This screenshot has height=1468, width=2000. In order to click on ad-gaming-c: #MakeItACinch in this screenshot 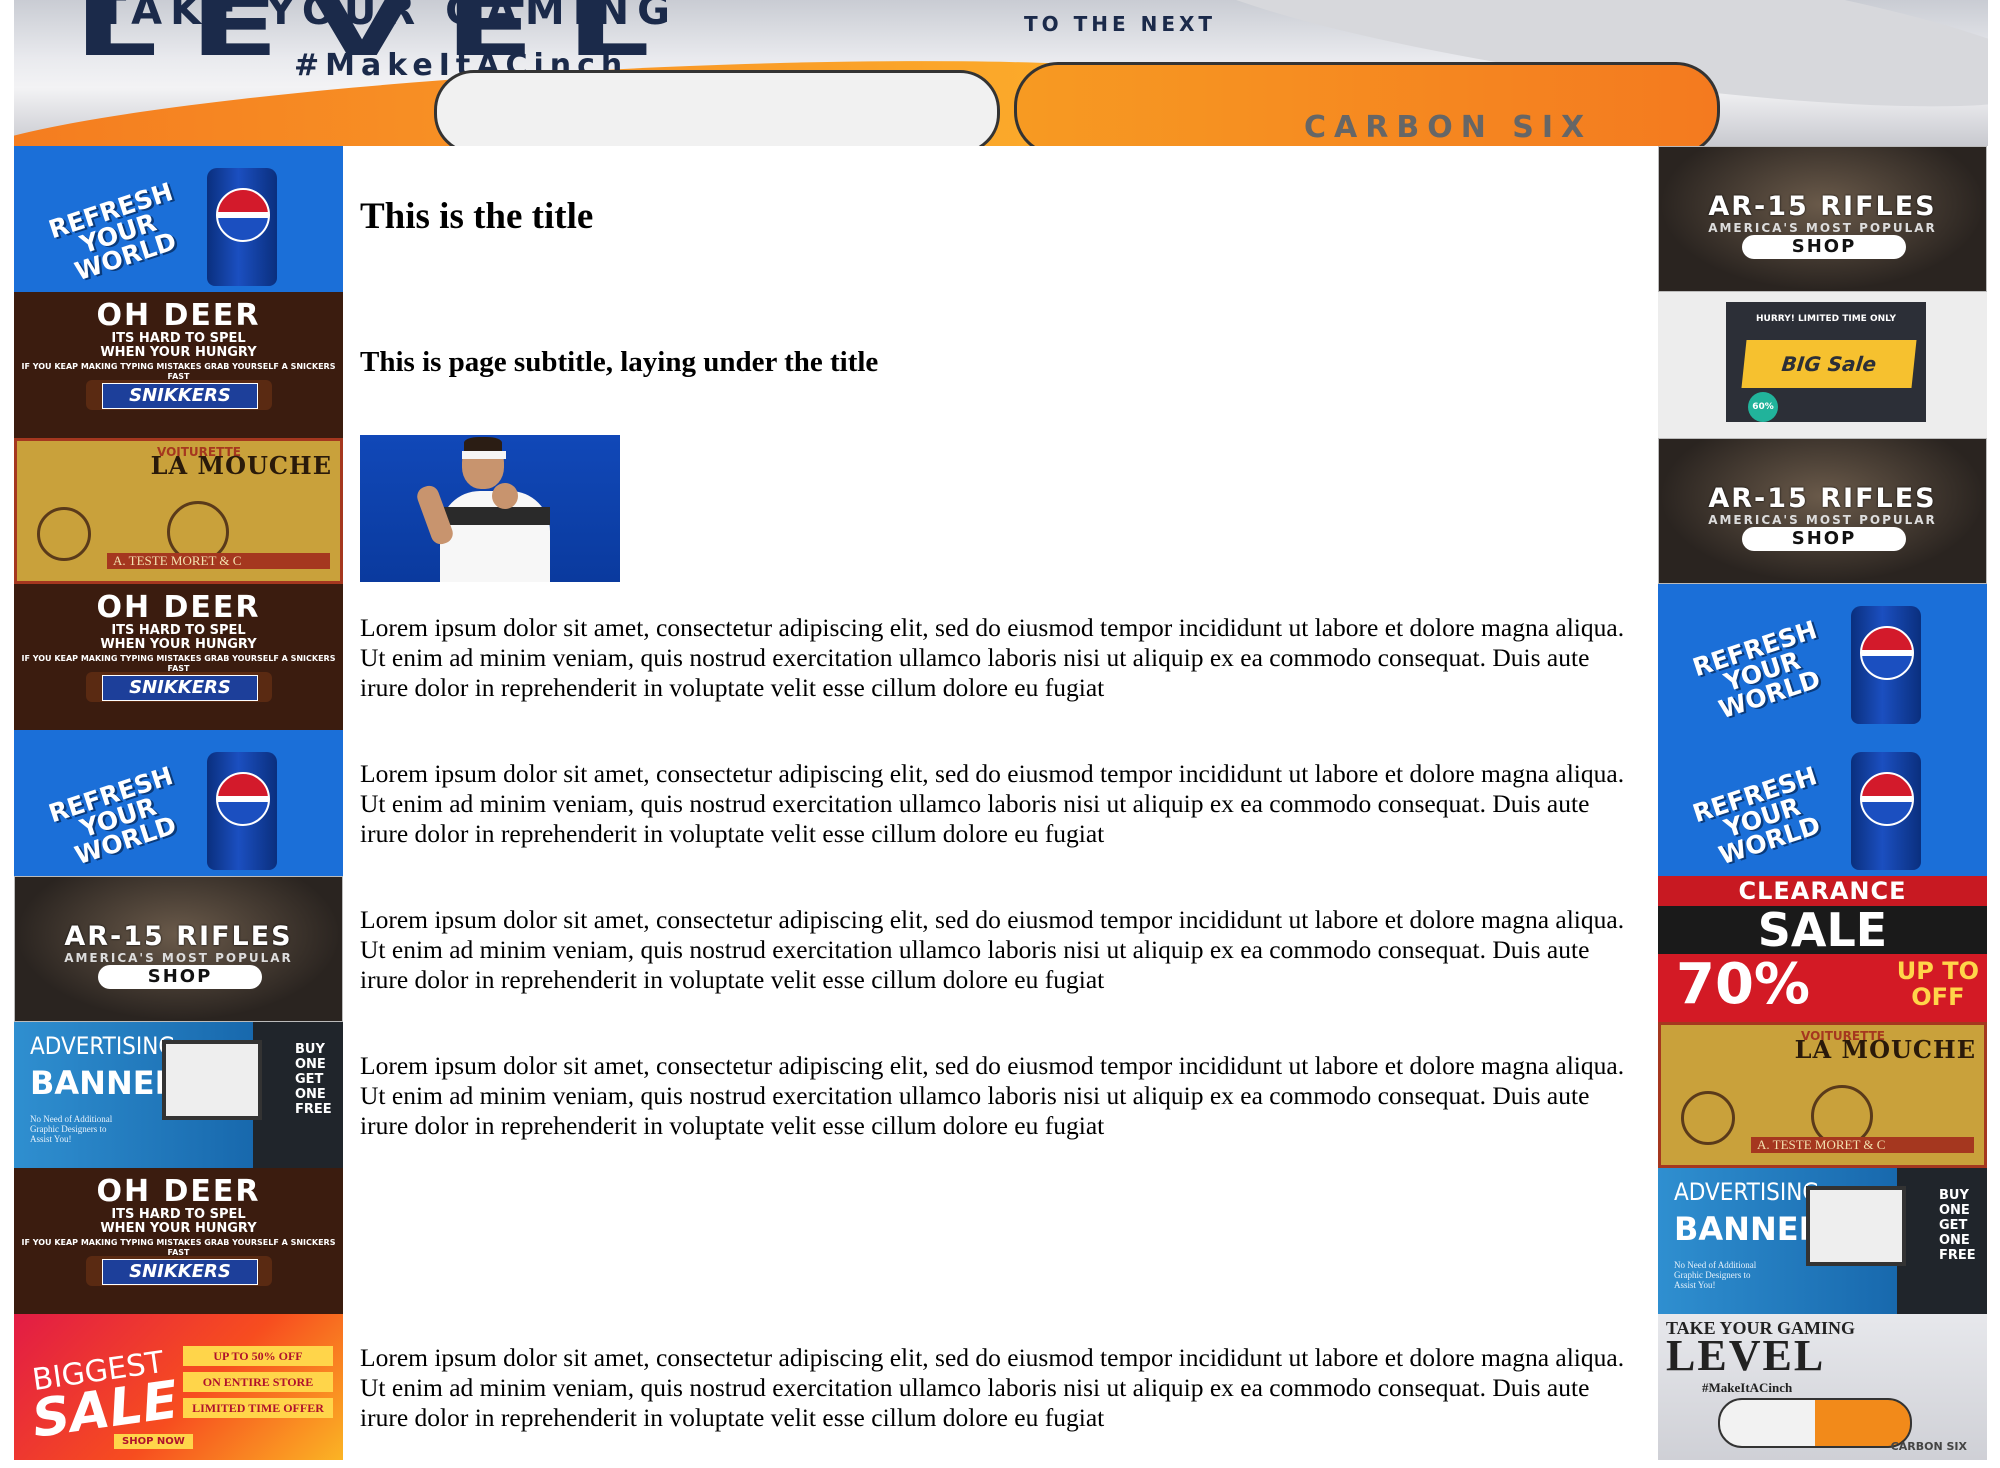, I will do `click(1747, 1387)`.